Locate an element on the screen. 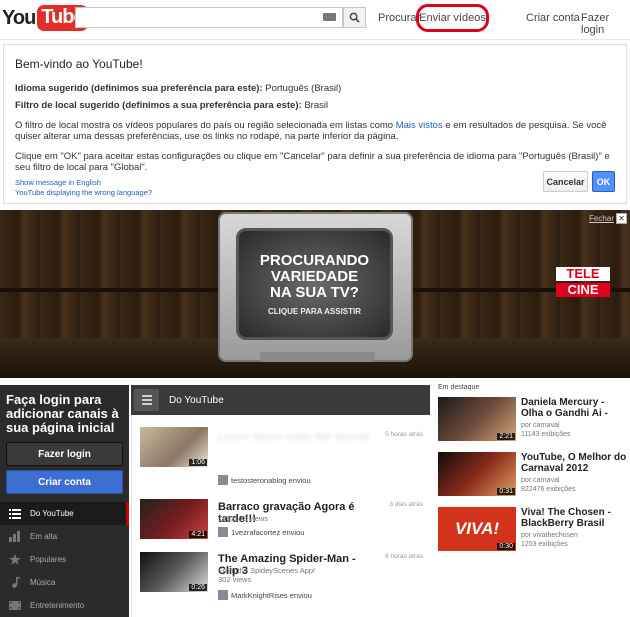 The image size is (630, 617). video-title: Lorem Ipsum video title blurred is located at coordinates (298, 437).